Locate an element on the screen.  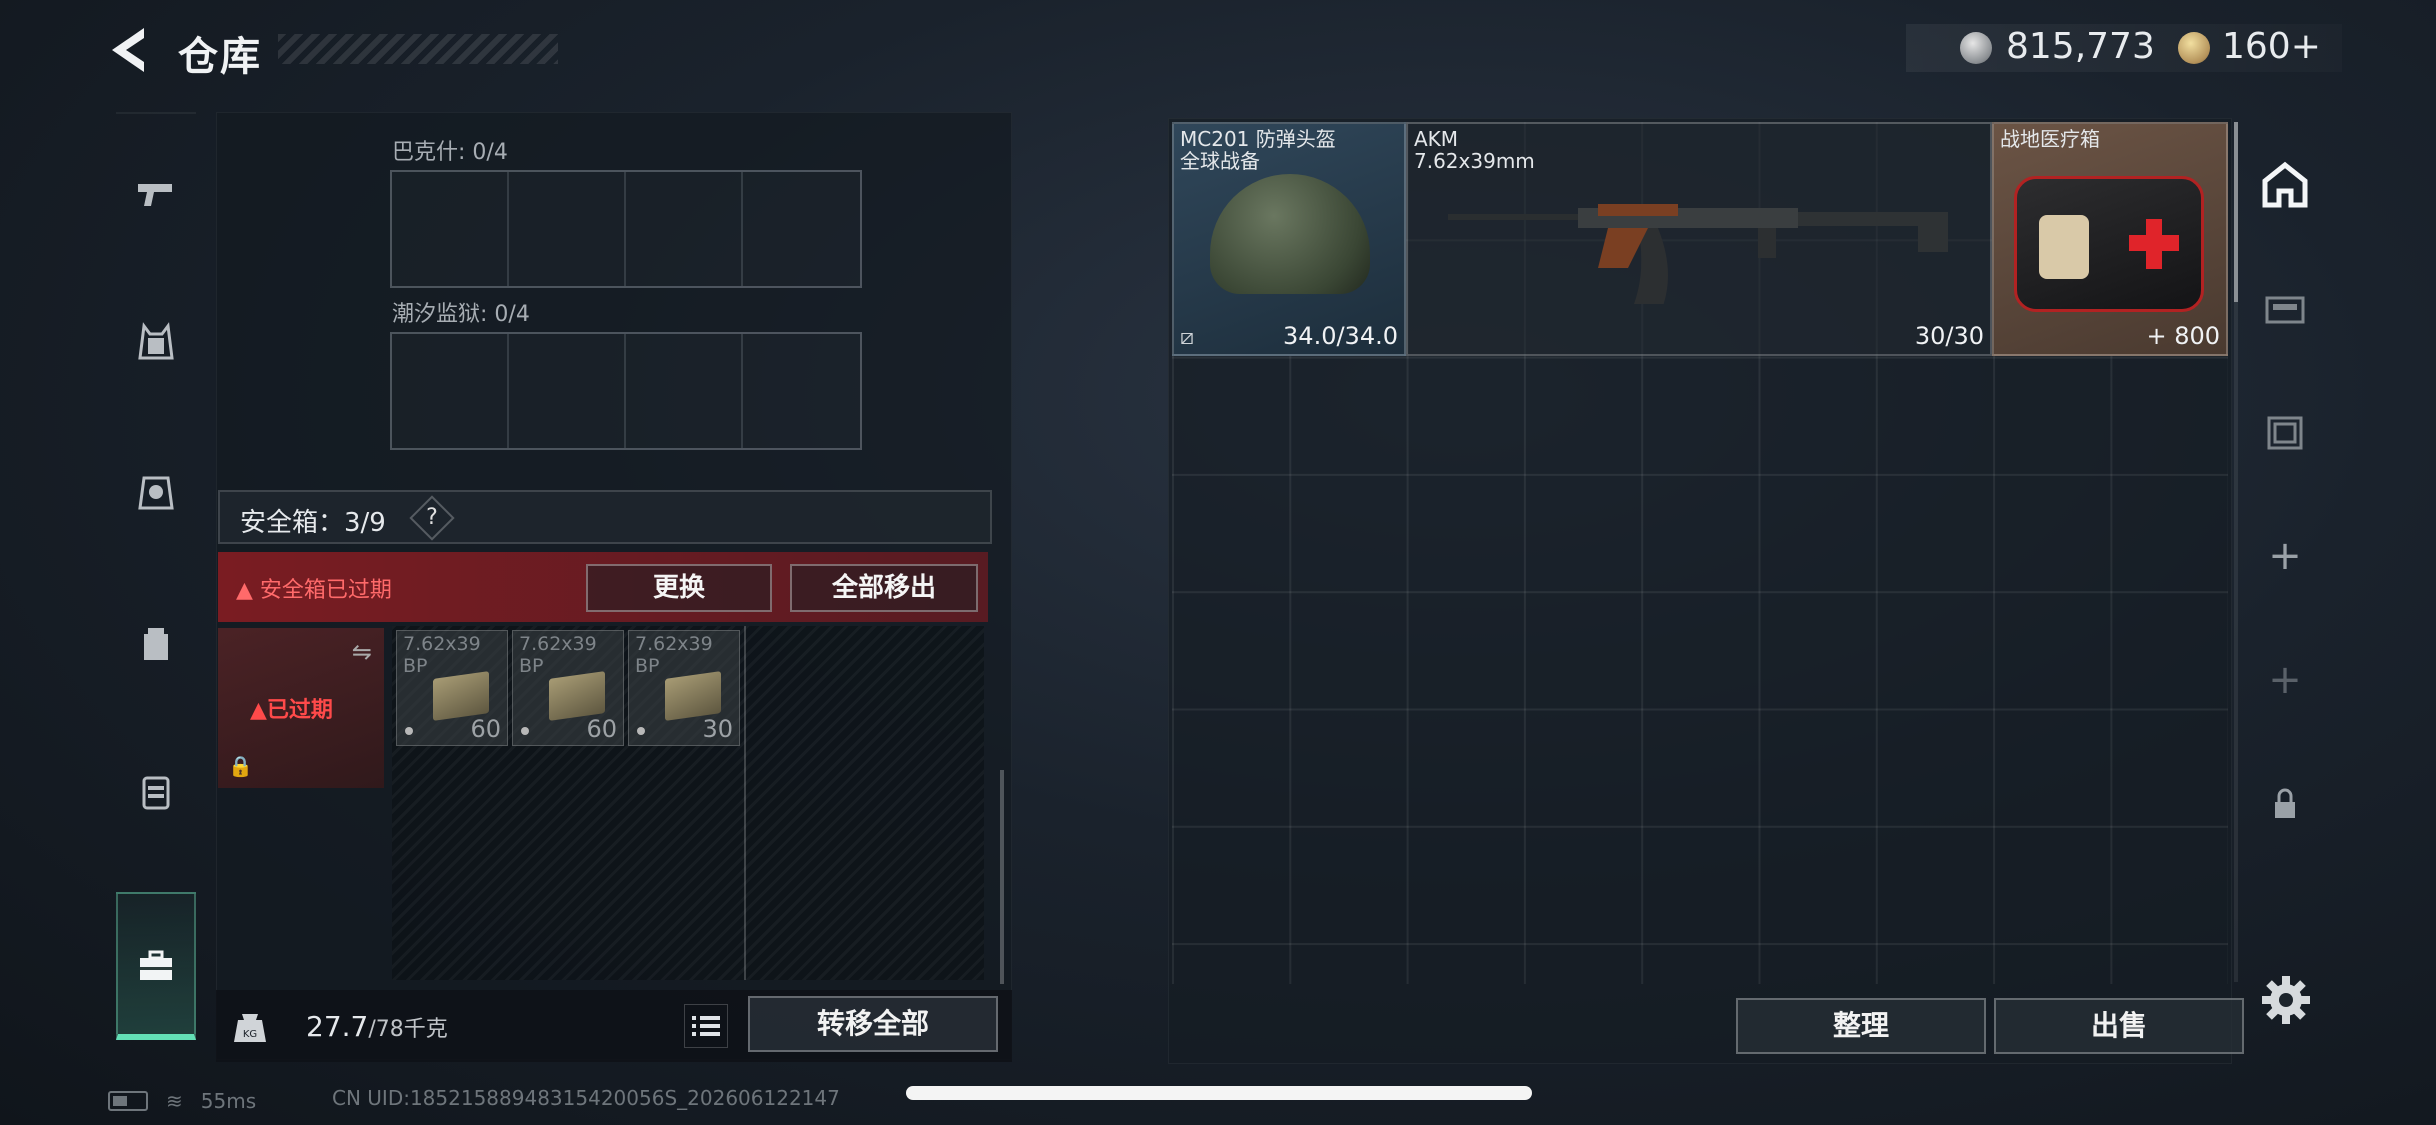
ping-text: 55ms is located at coordinates (228, 1101).